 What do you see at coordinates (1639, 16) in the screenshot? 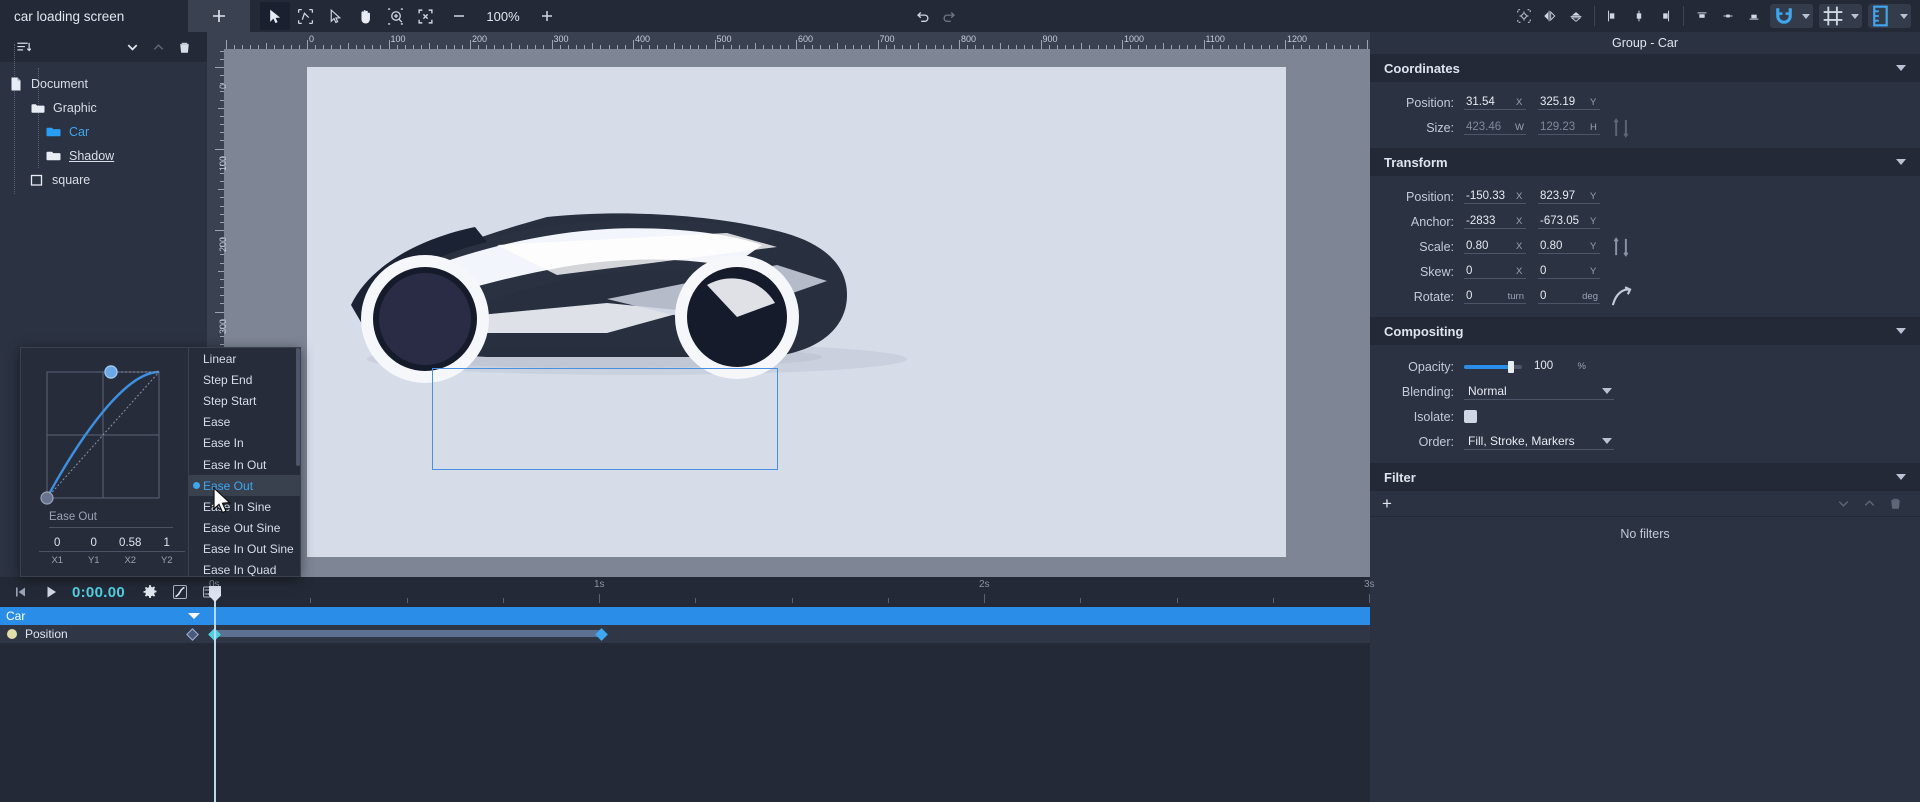
I see `align-center-h-icon` at bounding box center [1639, 16].